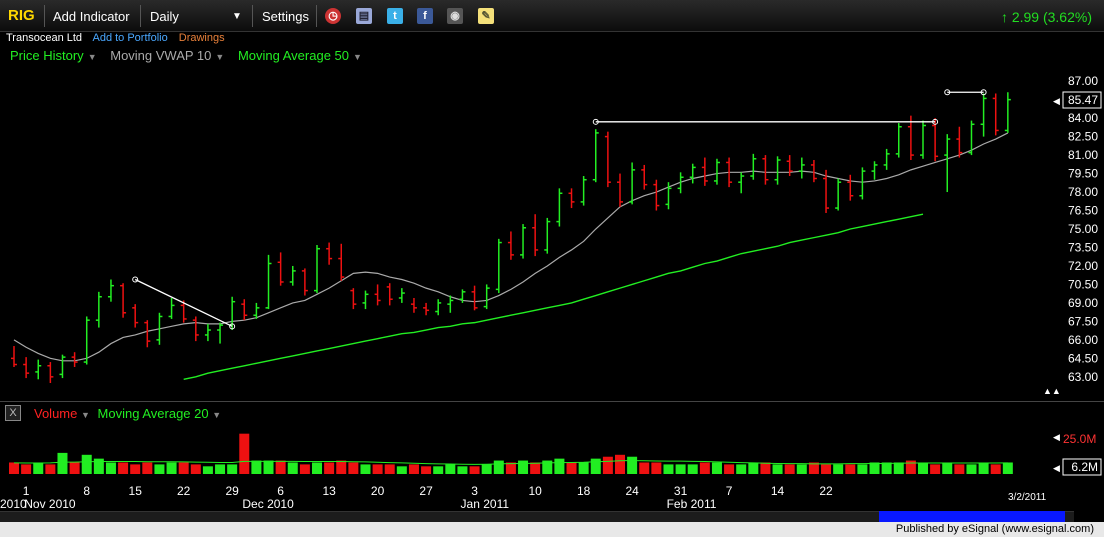  What do you see at coordinates (378, 491) in the screenshot?
I see `date-tick-label: 20` at bounding box center [378, 491].